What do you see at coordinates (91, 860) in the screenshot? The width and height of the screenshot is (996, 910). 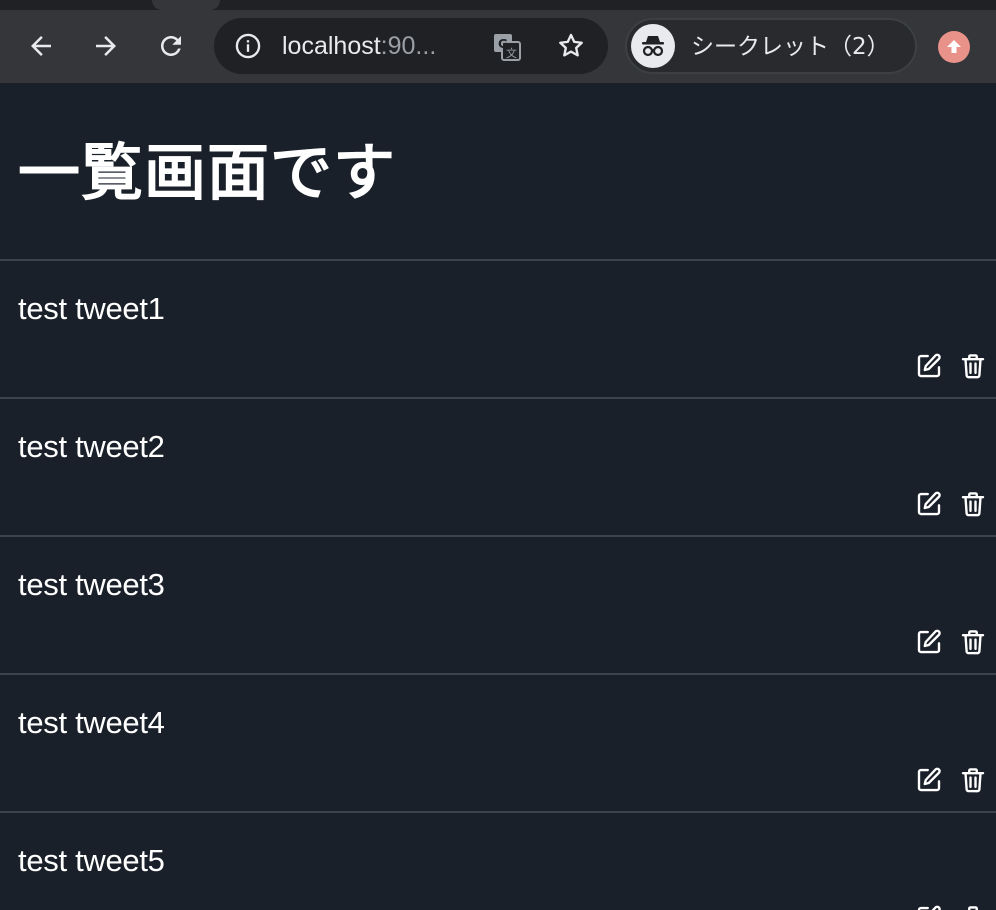 I see `tweet-text: test tweet5` at bounding box center [91, 860].